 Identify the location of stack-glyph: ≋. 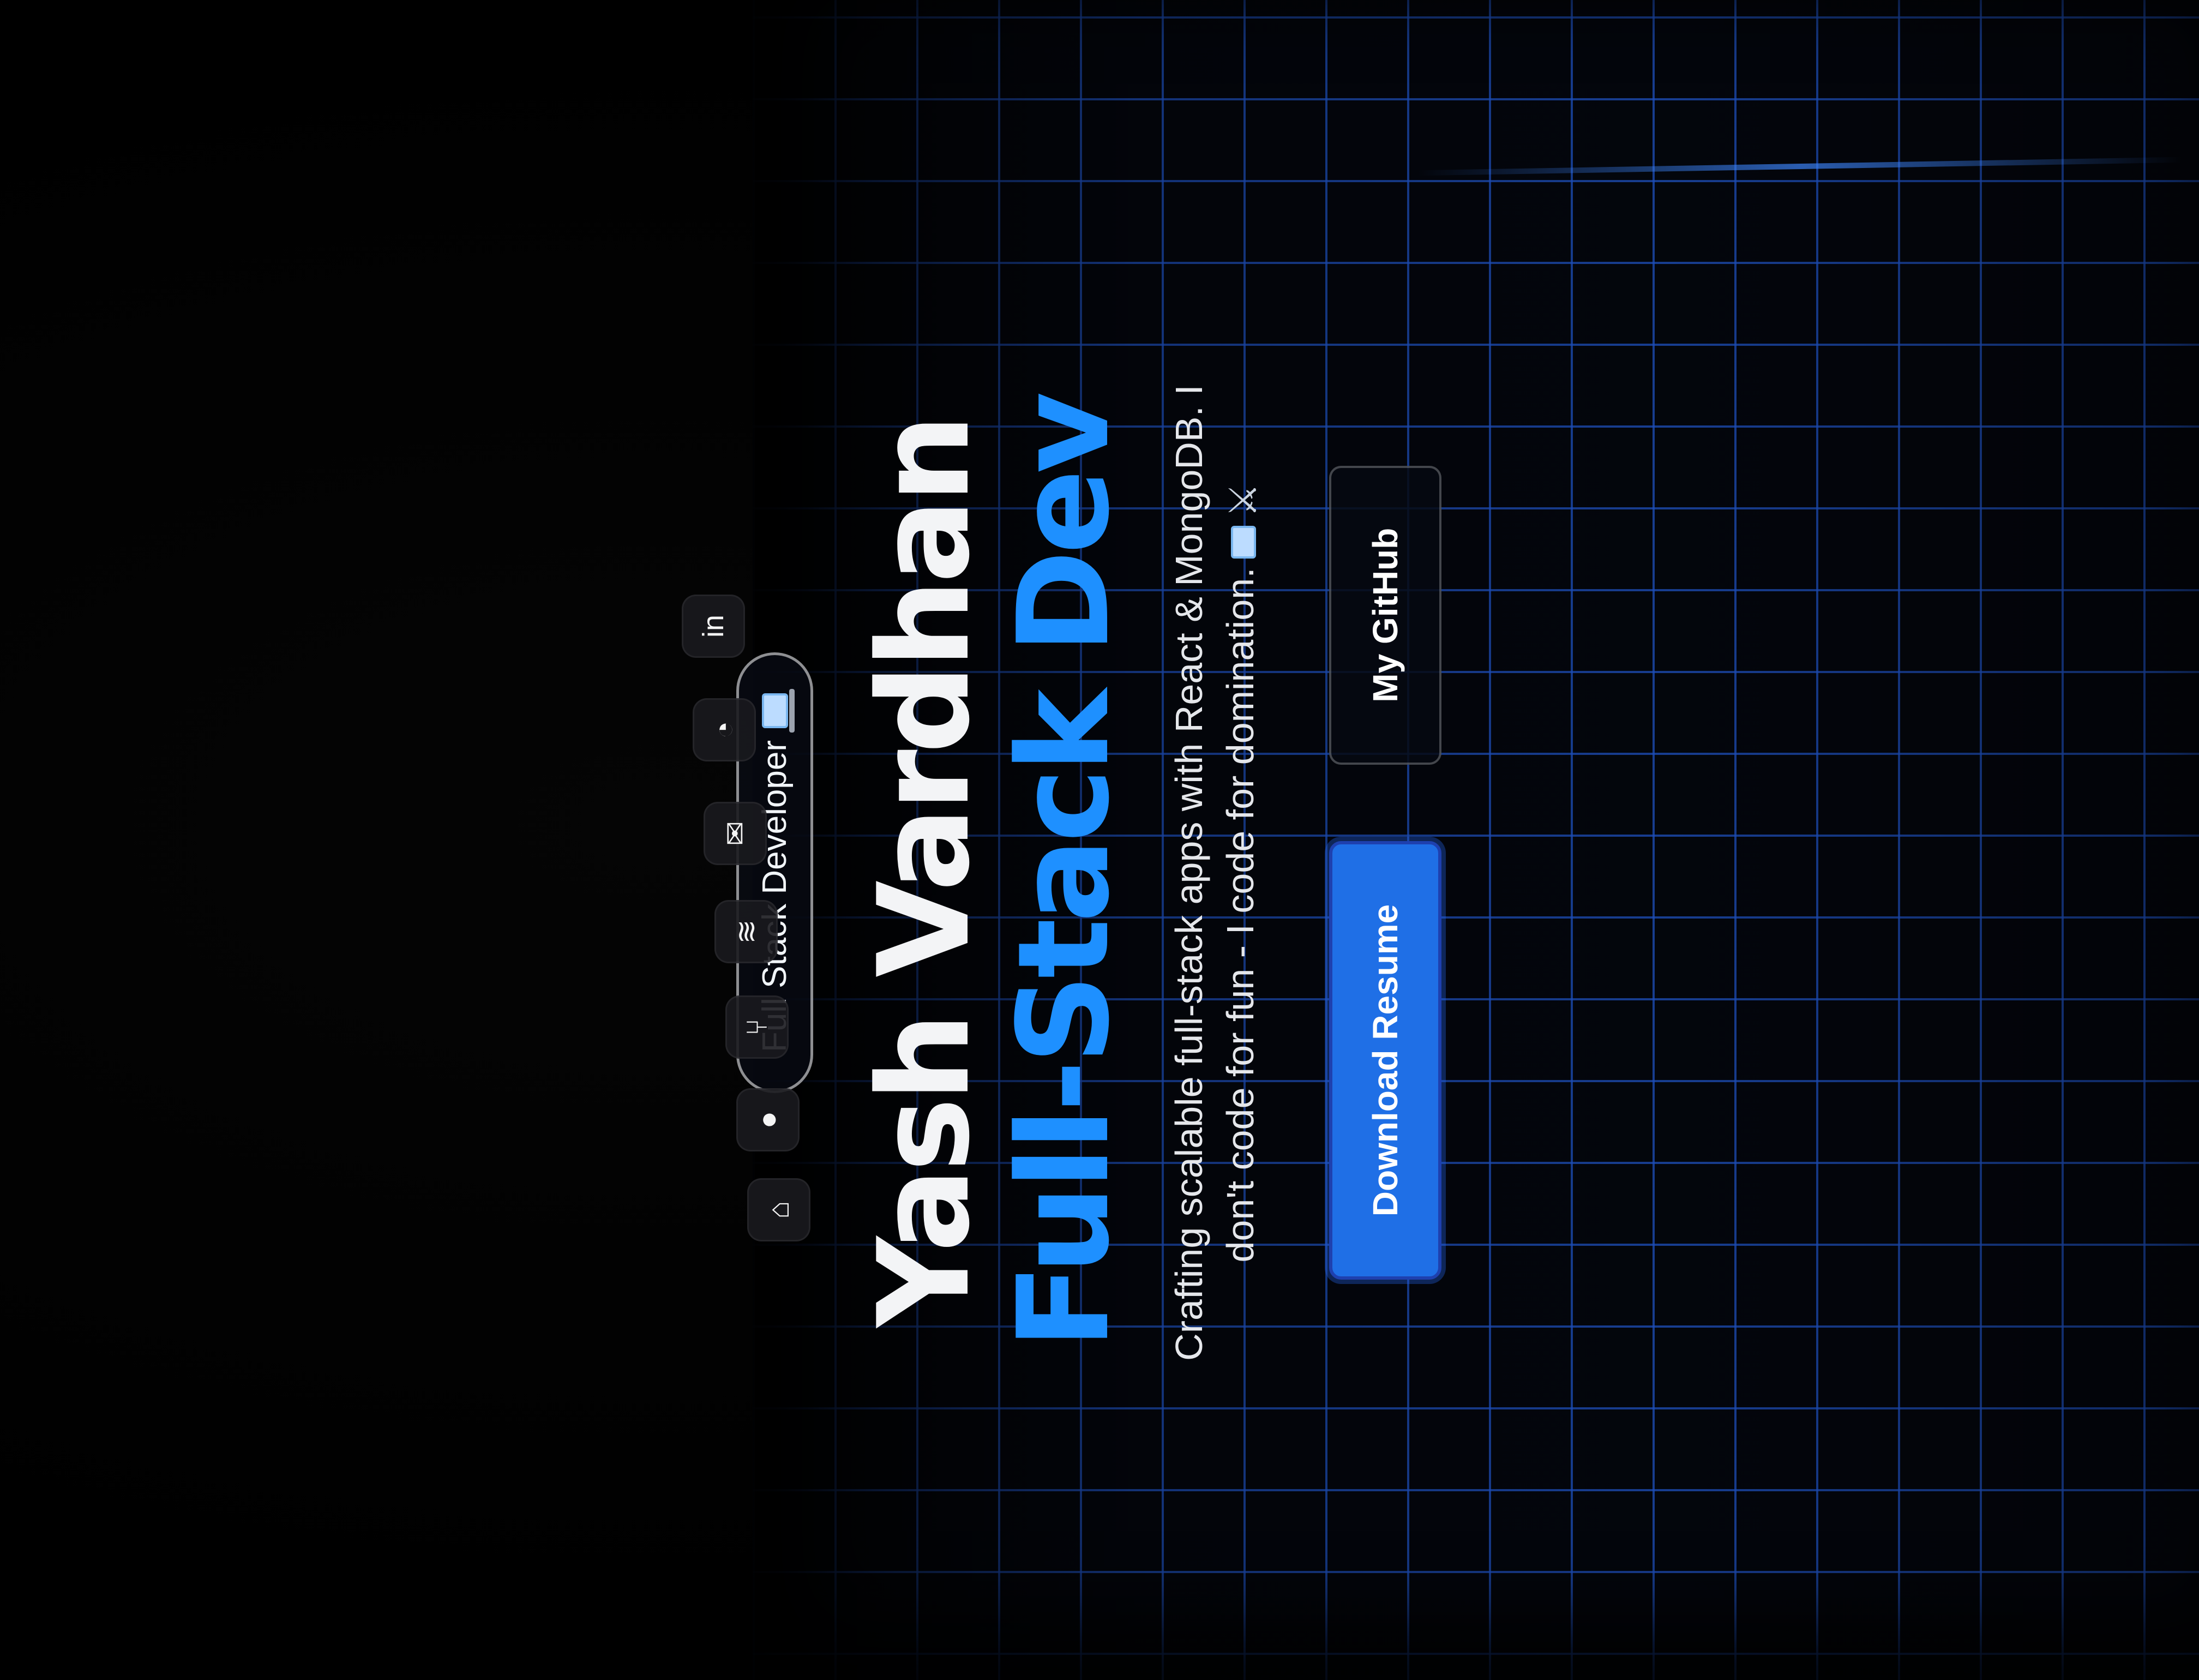
(746, 931).